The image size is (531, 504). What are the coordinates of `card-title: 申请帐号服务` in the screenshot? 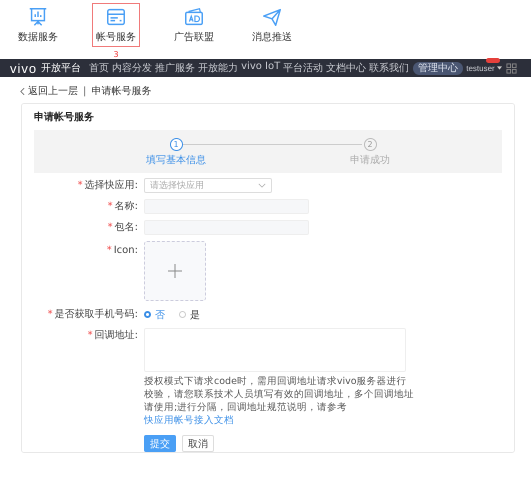 It's located at (64, 117).